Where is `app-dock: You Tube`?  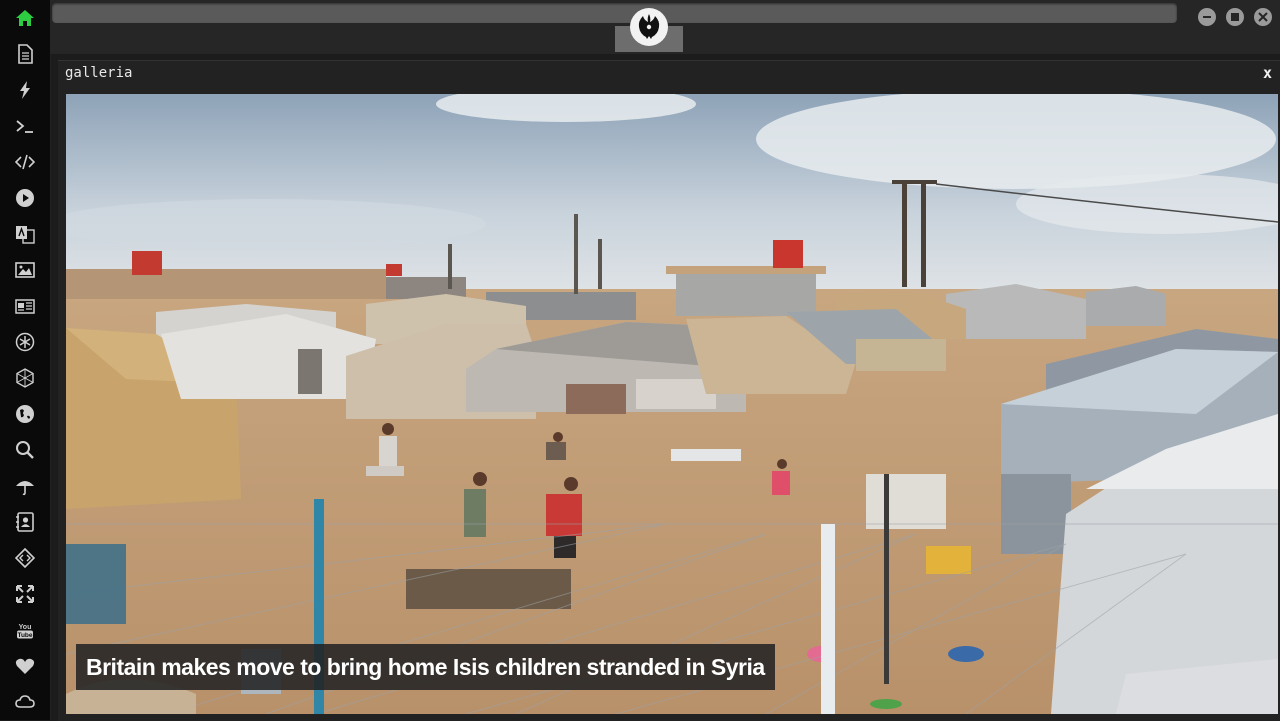 app-dock: You Tube is located at coordinates (25, 360).